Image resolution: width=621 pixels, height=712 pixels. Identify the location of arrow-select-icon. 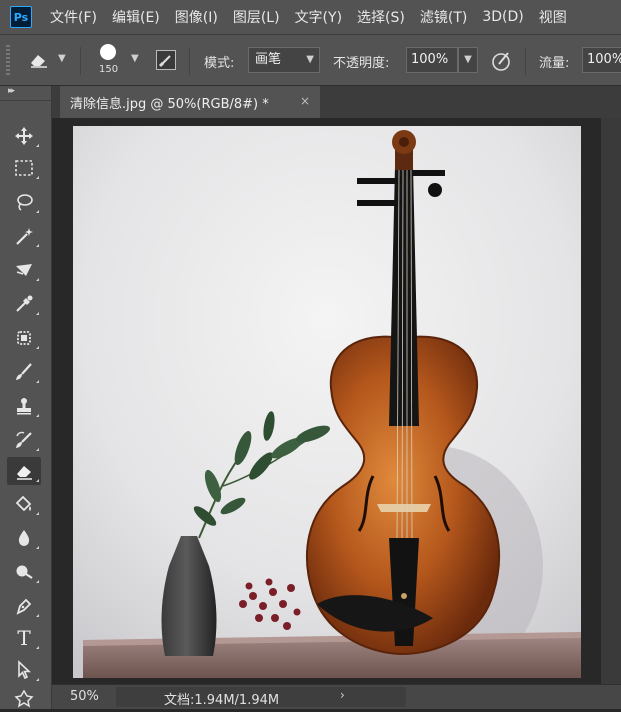
(25, 670).